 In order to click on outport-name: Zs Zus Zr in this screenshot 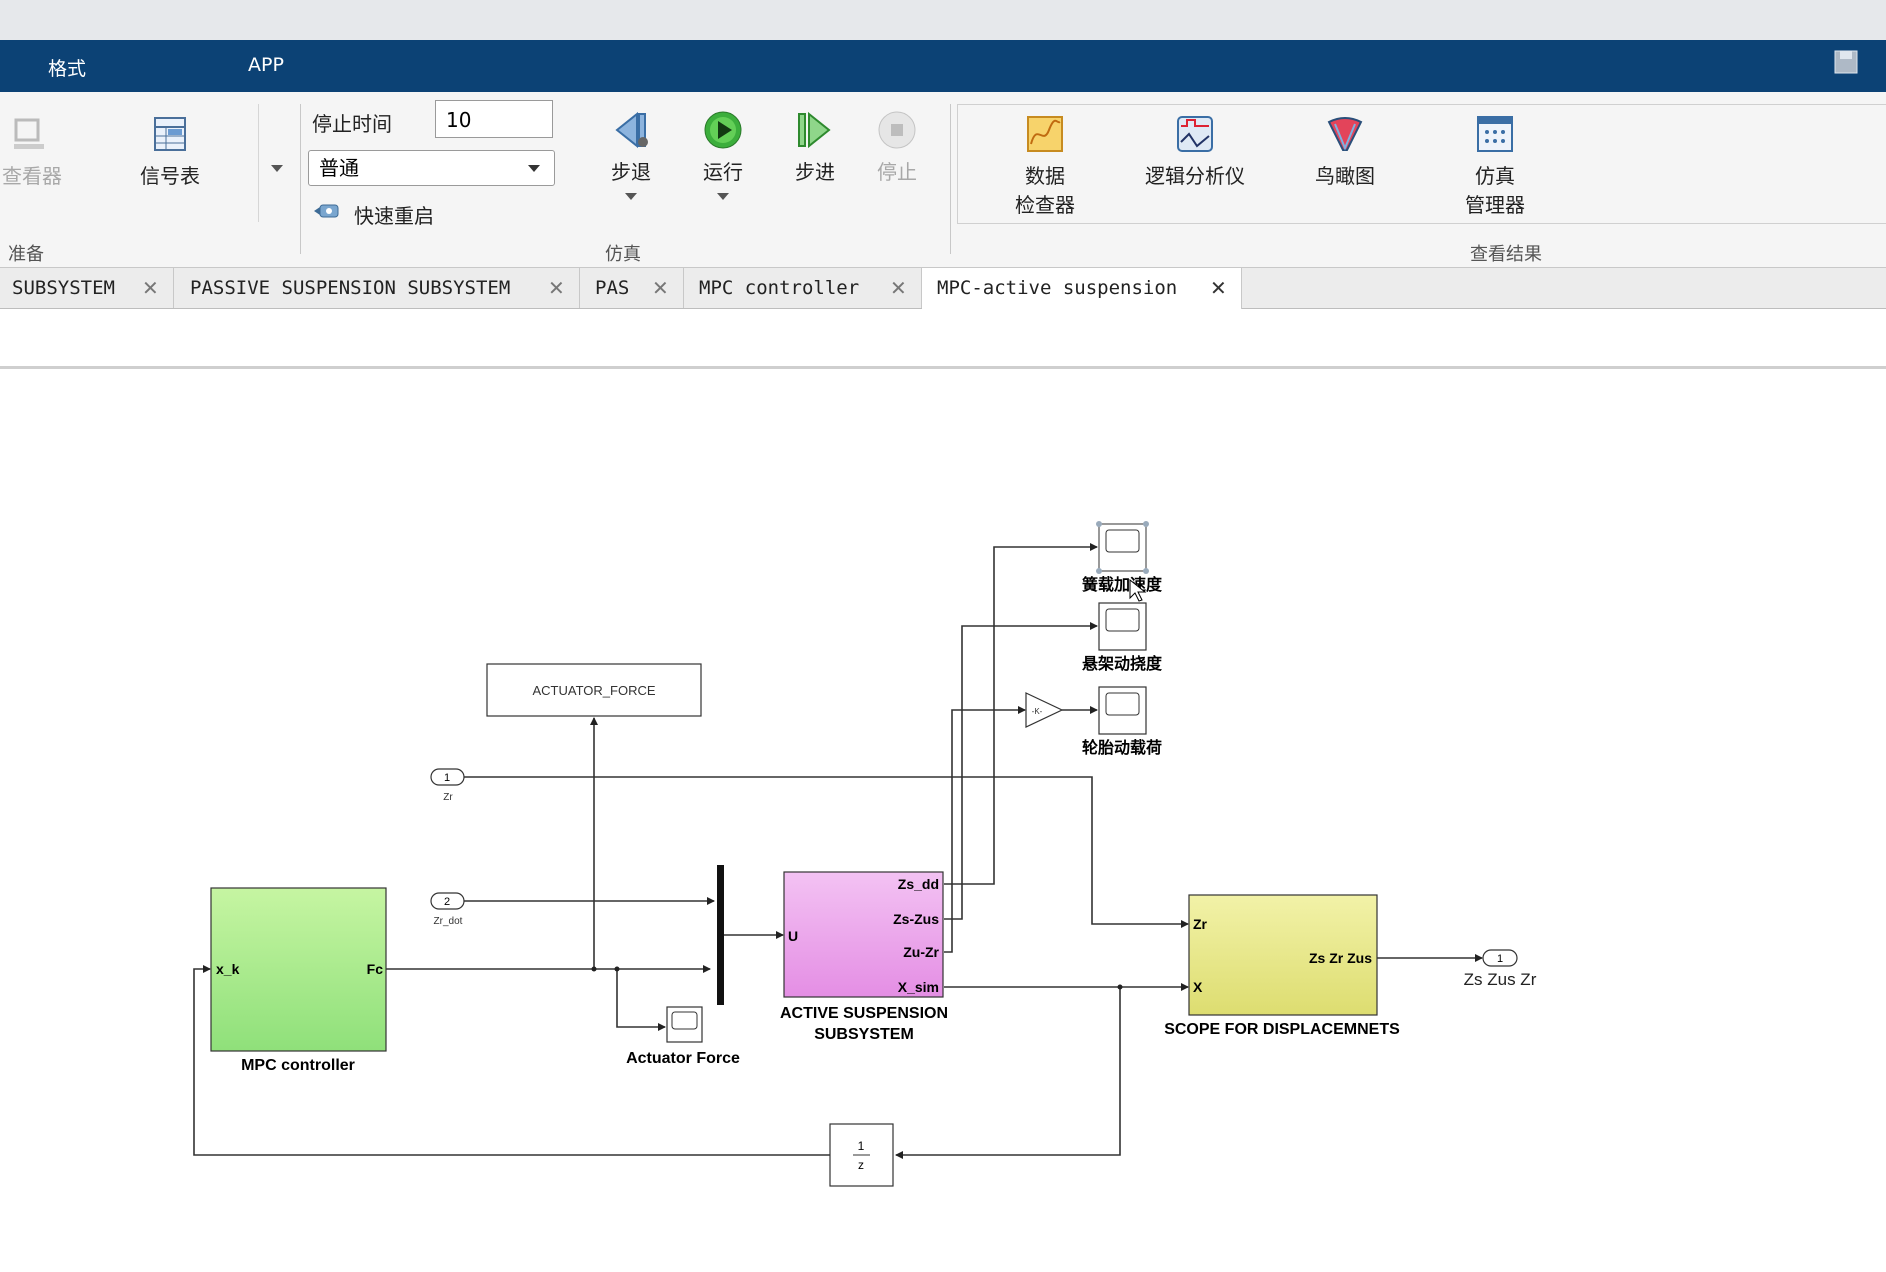, I will do `click(1500, 979)`.